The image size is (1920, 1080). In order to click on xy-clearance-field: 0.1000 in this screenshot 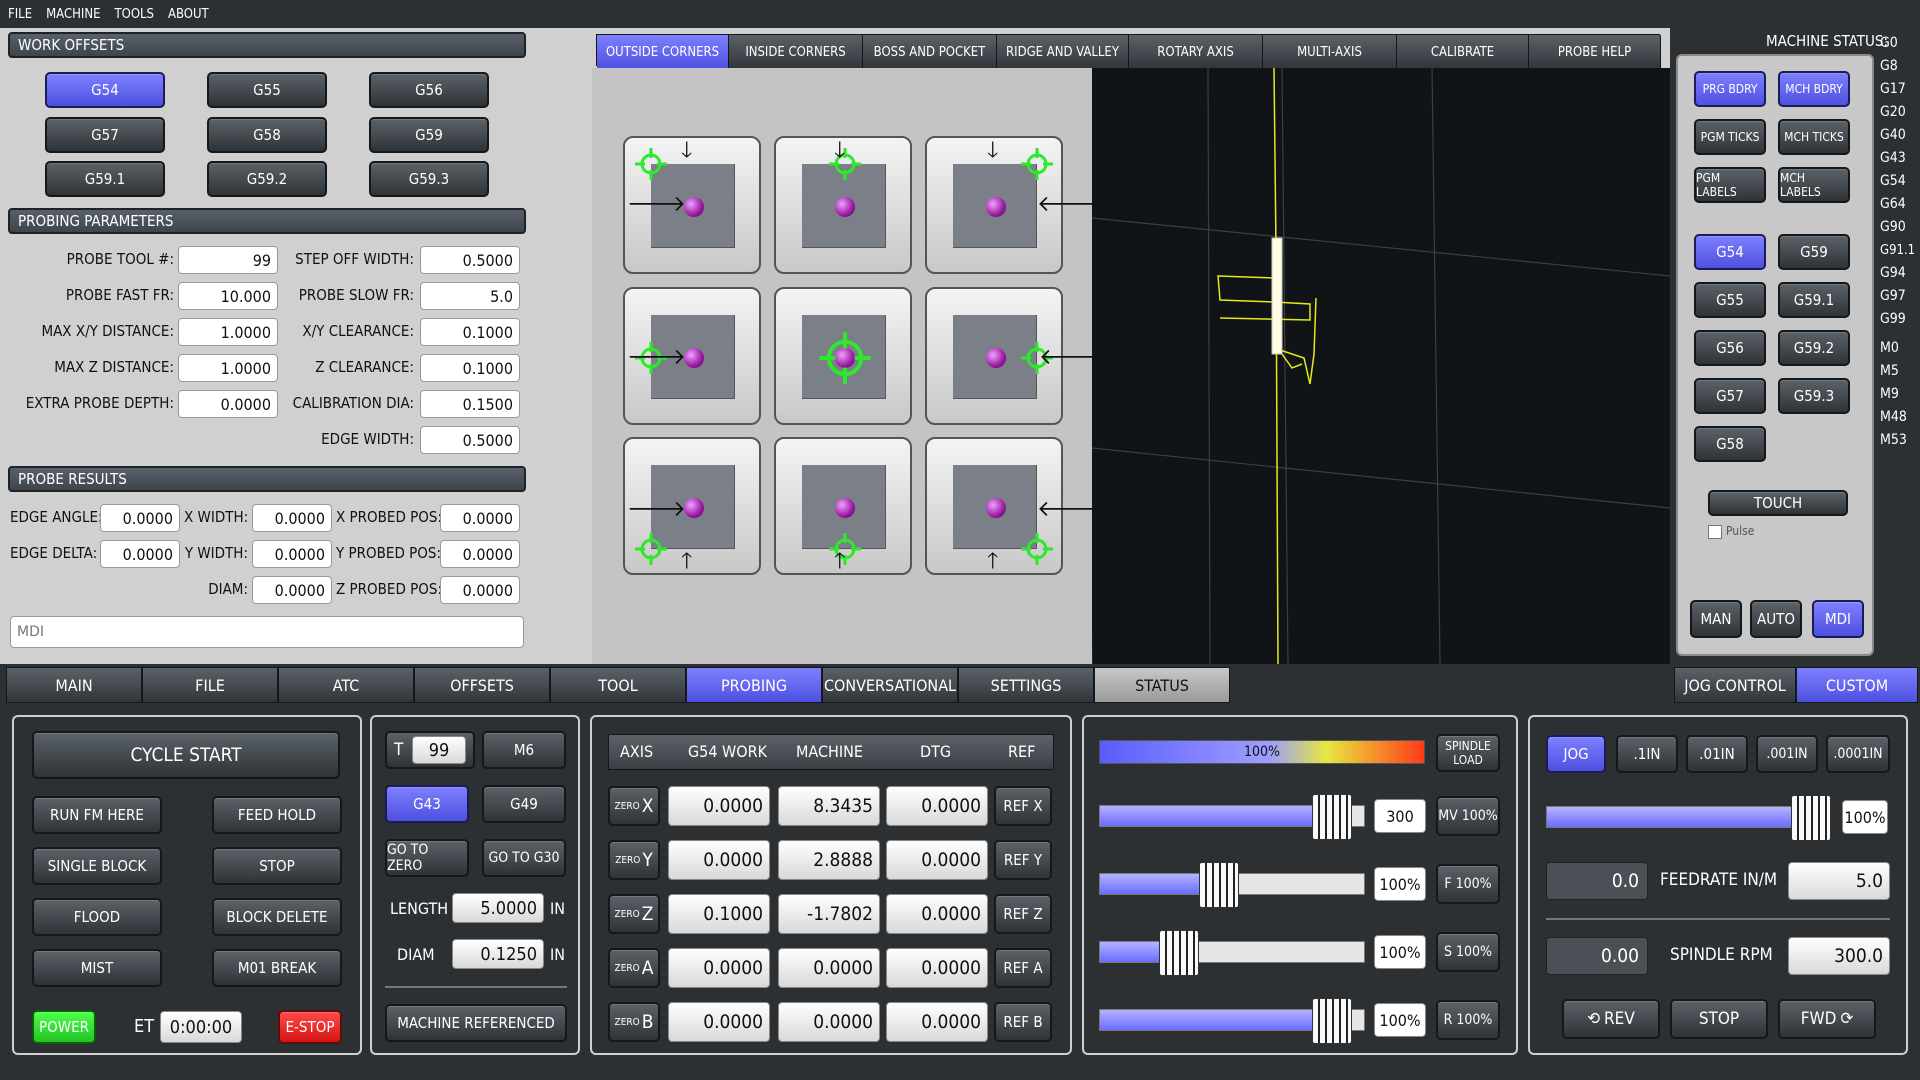, I will do `click(470, 332)`.